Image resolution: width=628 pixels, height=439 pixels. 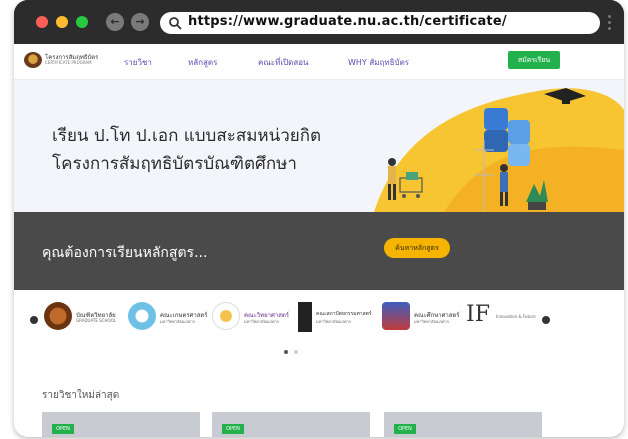 I want to click on carousel-dot, so click(x=296, y=352).